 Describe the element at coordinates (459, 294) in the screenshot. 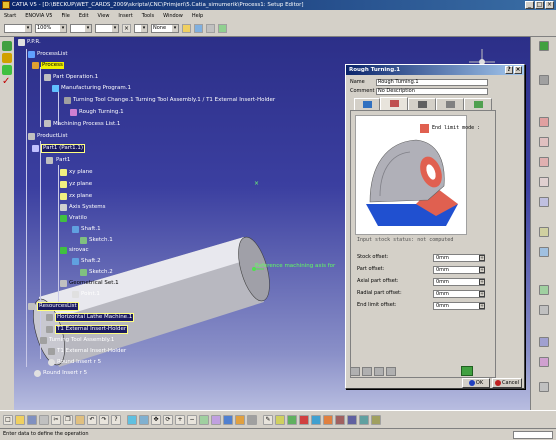

I see `radial-part-offset-field: 0mm` at that location.